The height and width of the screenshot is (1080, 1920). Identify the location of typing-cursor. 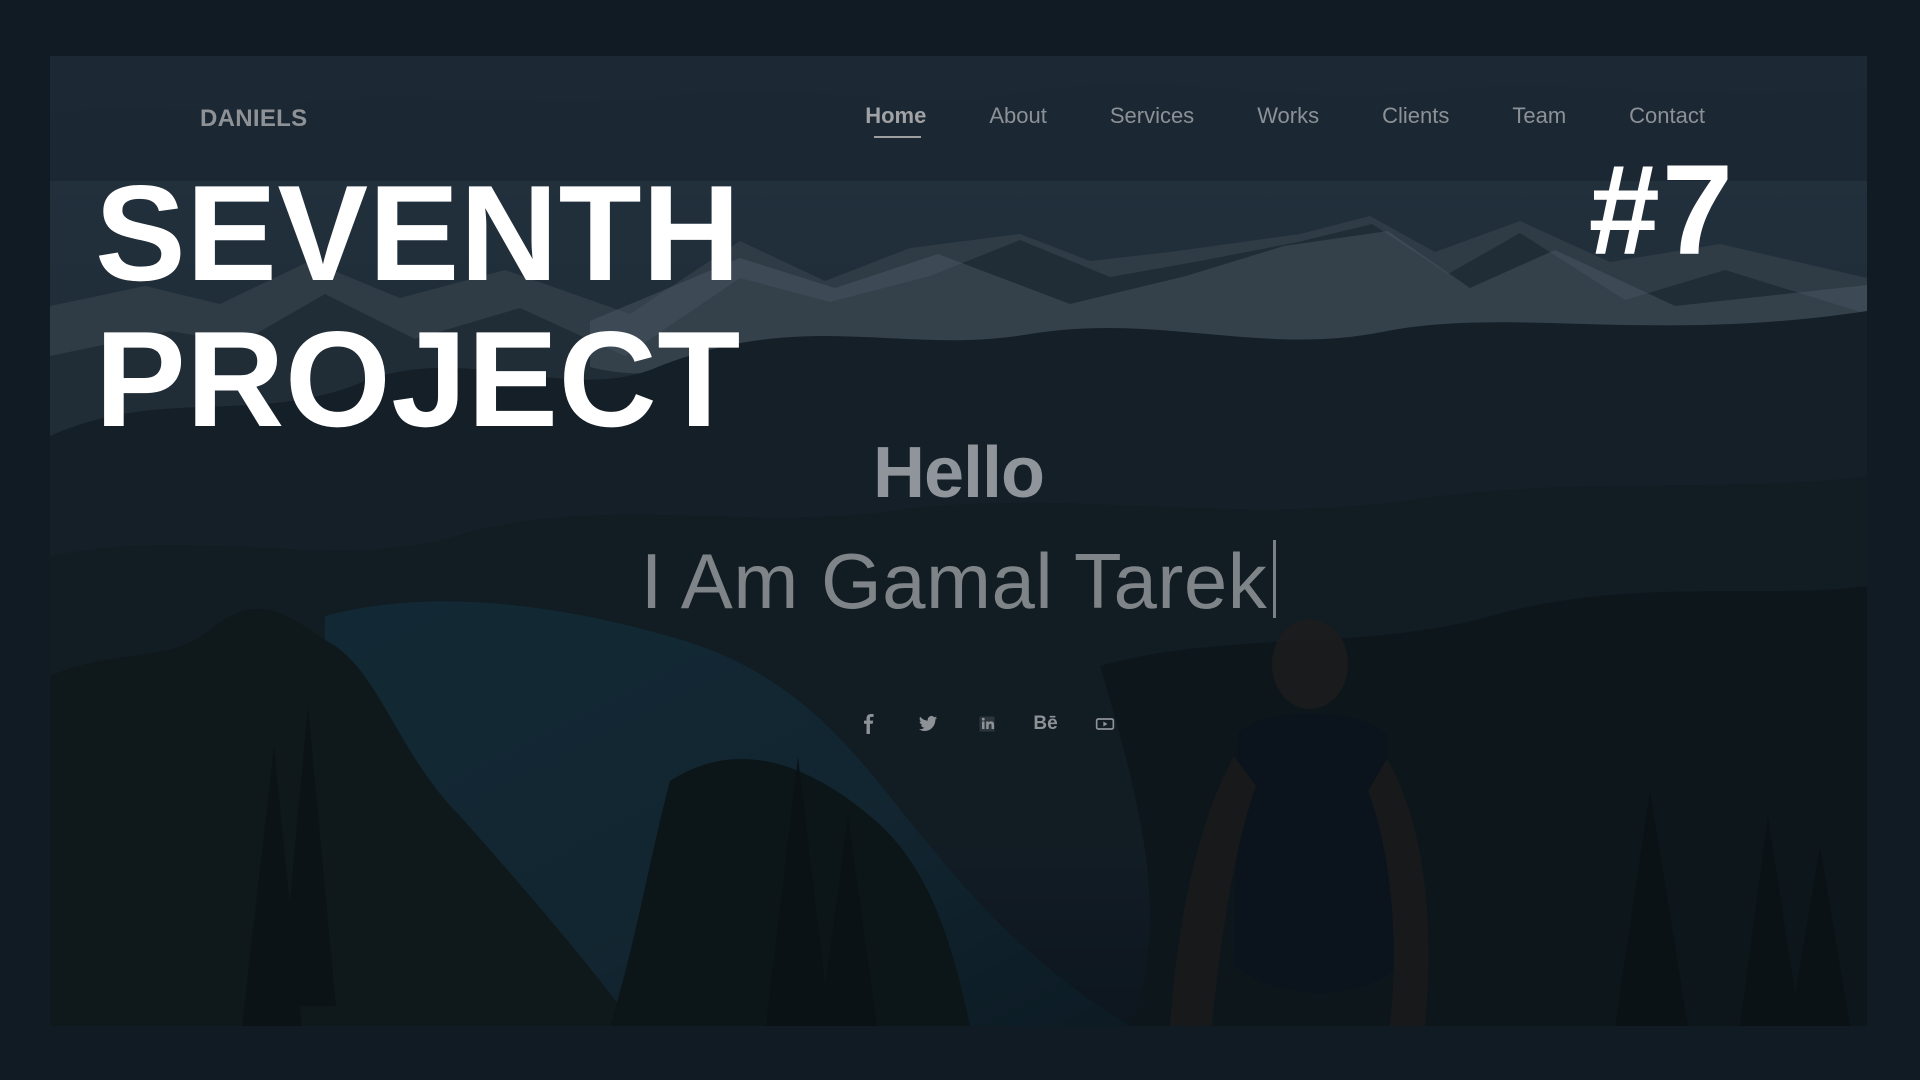
(1275, 579).